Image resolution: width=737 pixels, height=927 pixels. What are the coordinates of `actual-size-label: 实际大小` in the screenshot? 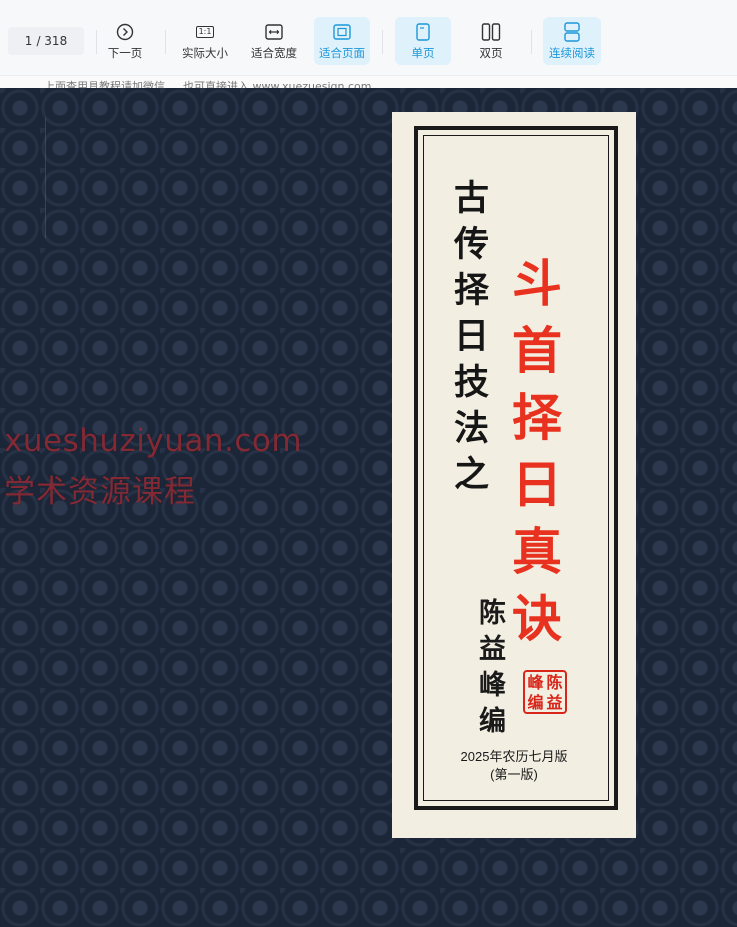 It's located at (205, 52).